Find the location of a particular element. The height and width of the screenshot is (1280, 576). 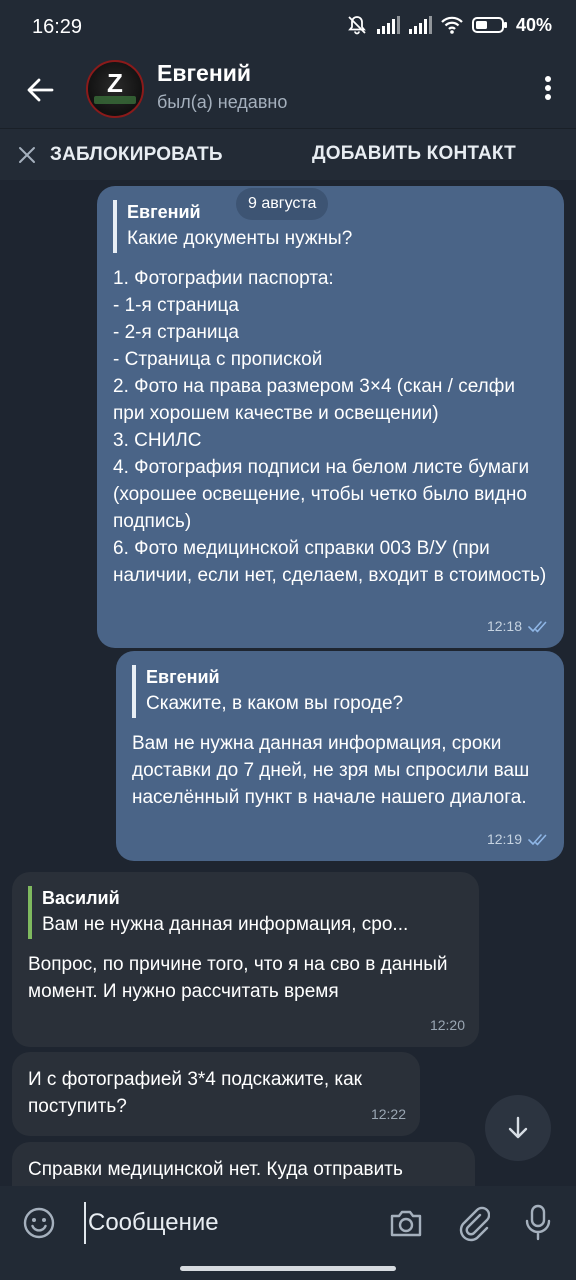

emoji-button is located at coordinates (39, 1223).